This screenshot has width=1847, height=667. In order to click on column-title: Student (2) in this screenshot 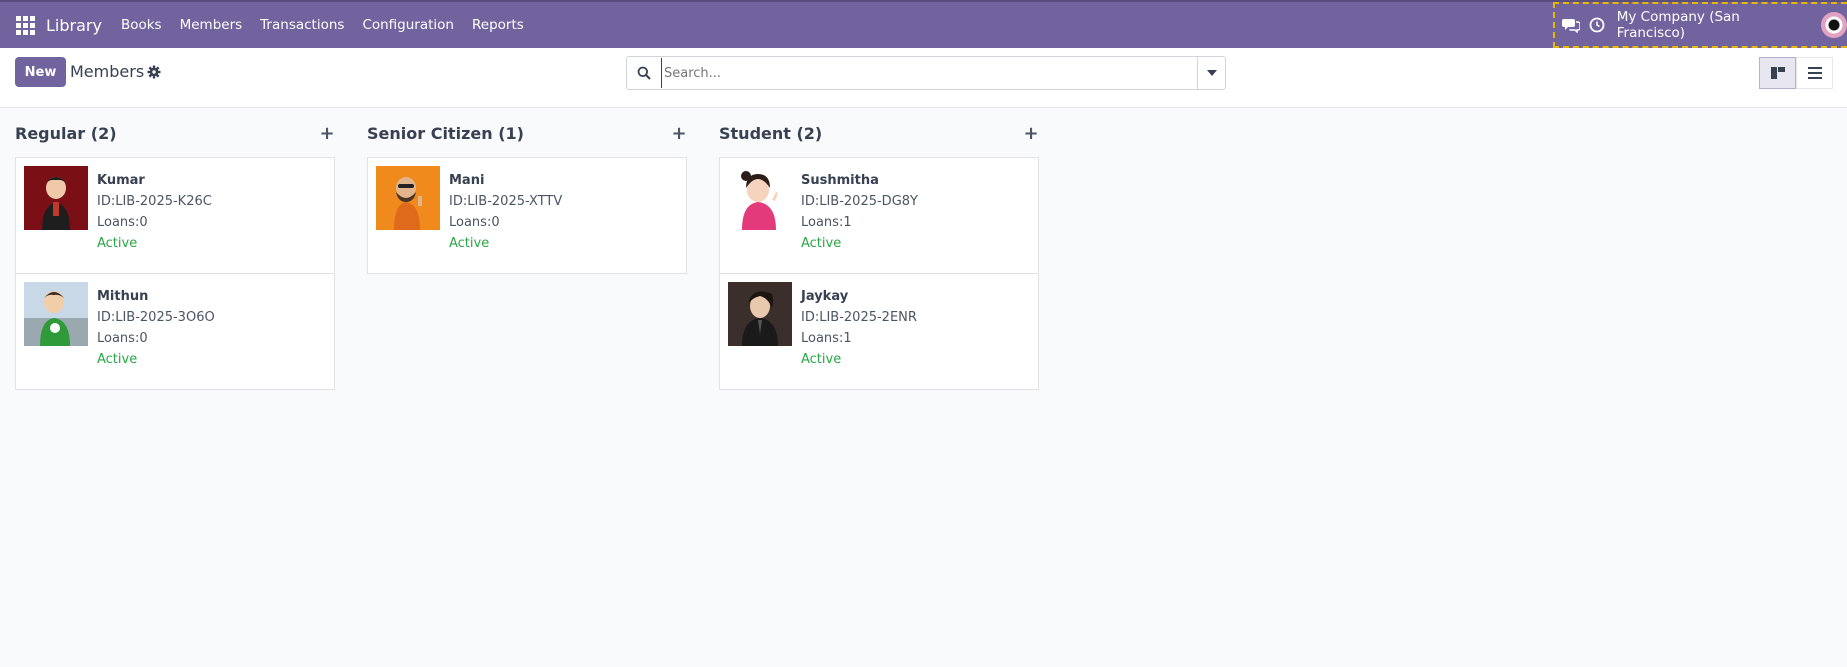, I will do `click(771, 133)`.